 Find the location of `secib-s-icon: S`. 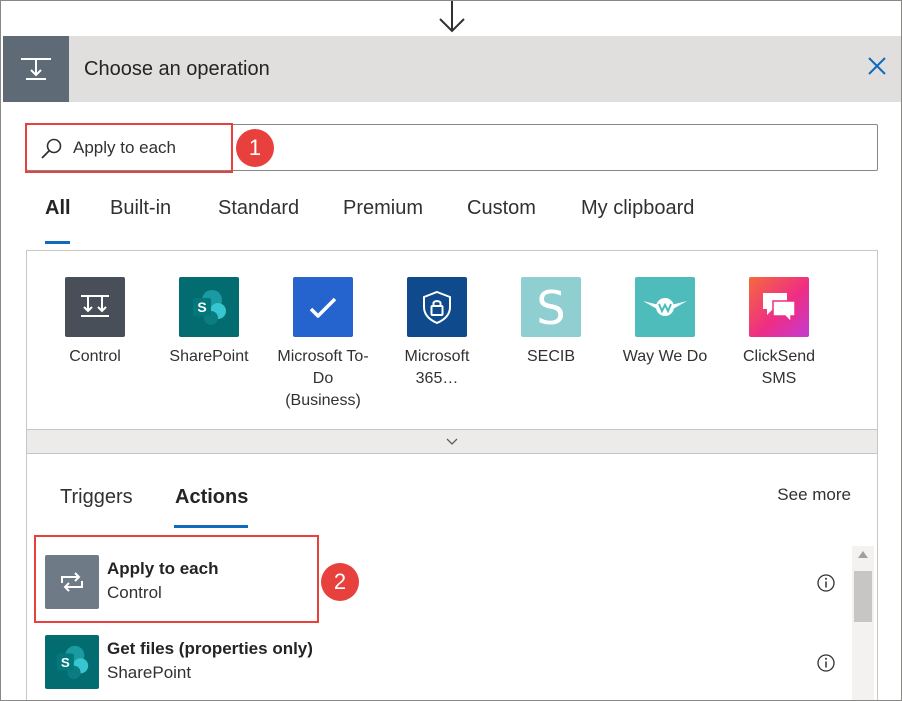

secib-s-icon: S is located at coordinates (551, 307).